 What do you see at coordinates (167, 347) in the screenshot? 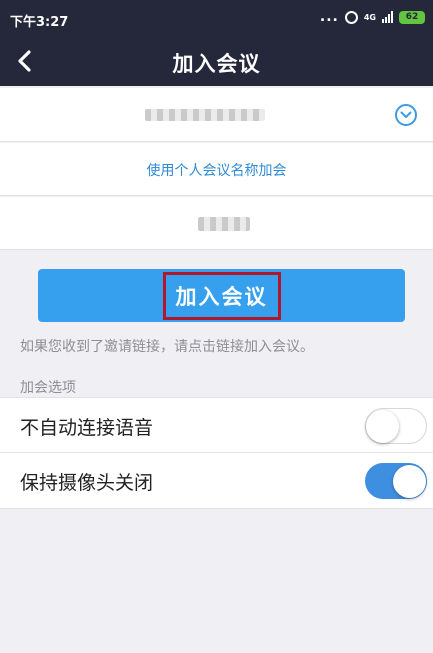
I see `invite-link-hint: 如果您收到了邀请链接，请点击链接加入会议。` at bounding box center [167, 347].